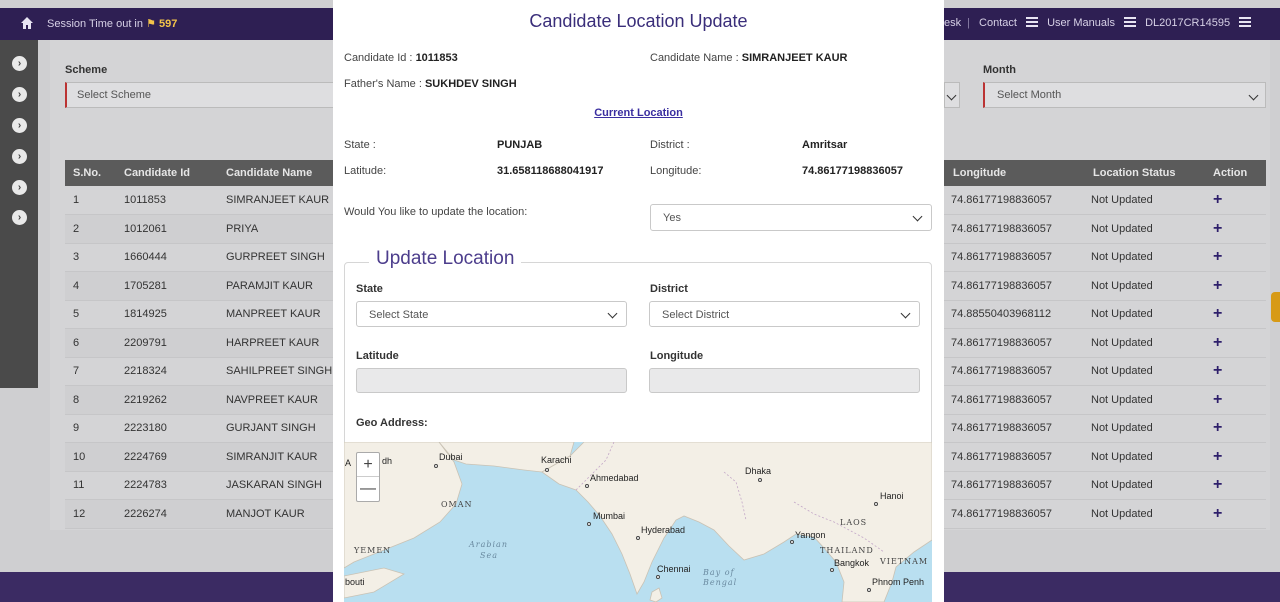 This screenshot has width=1280, height=602. I want to click on zoom-out-button: —, so click(368, 489).